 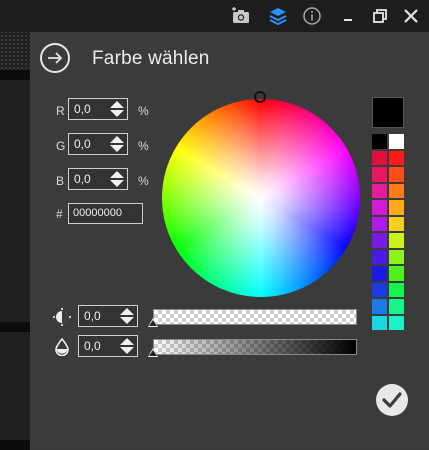 I want to click on color-palette, so click(x=389, y=232).